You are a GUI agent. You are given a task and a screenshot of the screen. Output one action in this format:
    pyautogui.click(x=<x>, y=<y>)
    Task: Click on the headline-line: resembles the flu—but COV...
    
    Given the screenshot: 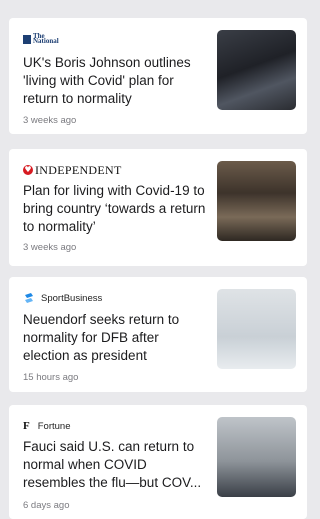 What is the action you would take?
    pyautogui.click(x=112, y=482)
    